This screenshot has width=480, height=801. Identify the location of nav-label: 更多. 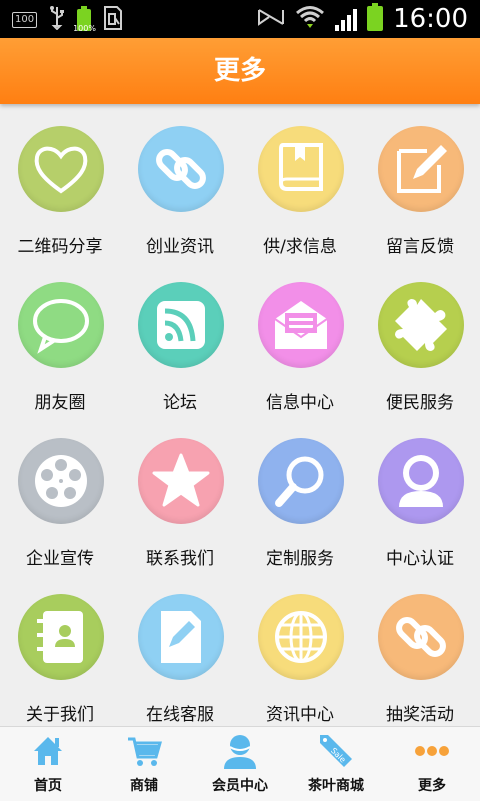
(432, 786).